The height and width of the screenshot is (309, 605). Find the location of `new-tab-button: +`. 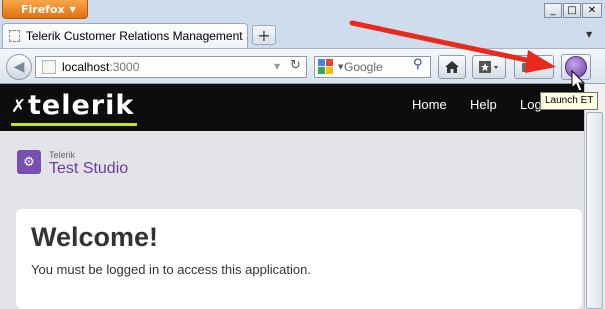

new-tab-button: + is located at coordinates (264, 35).